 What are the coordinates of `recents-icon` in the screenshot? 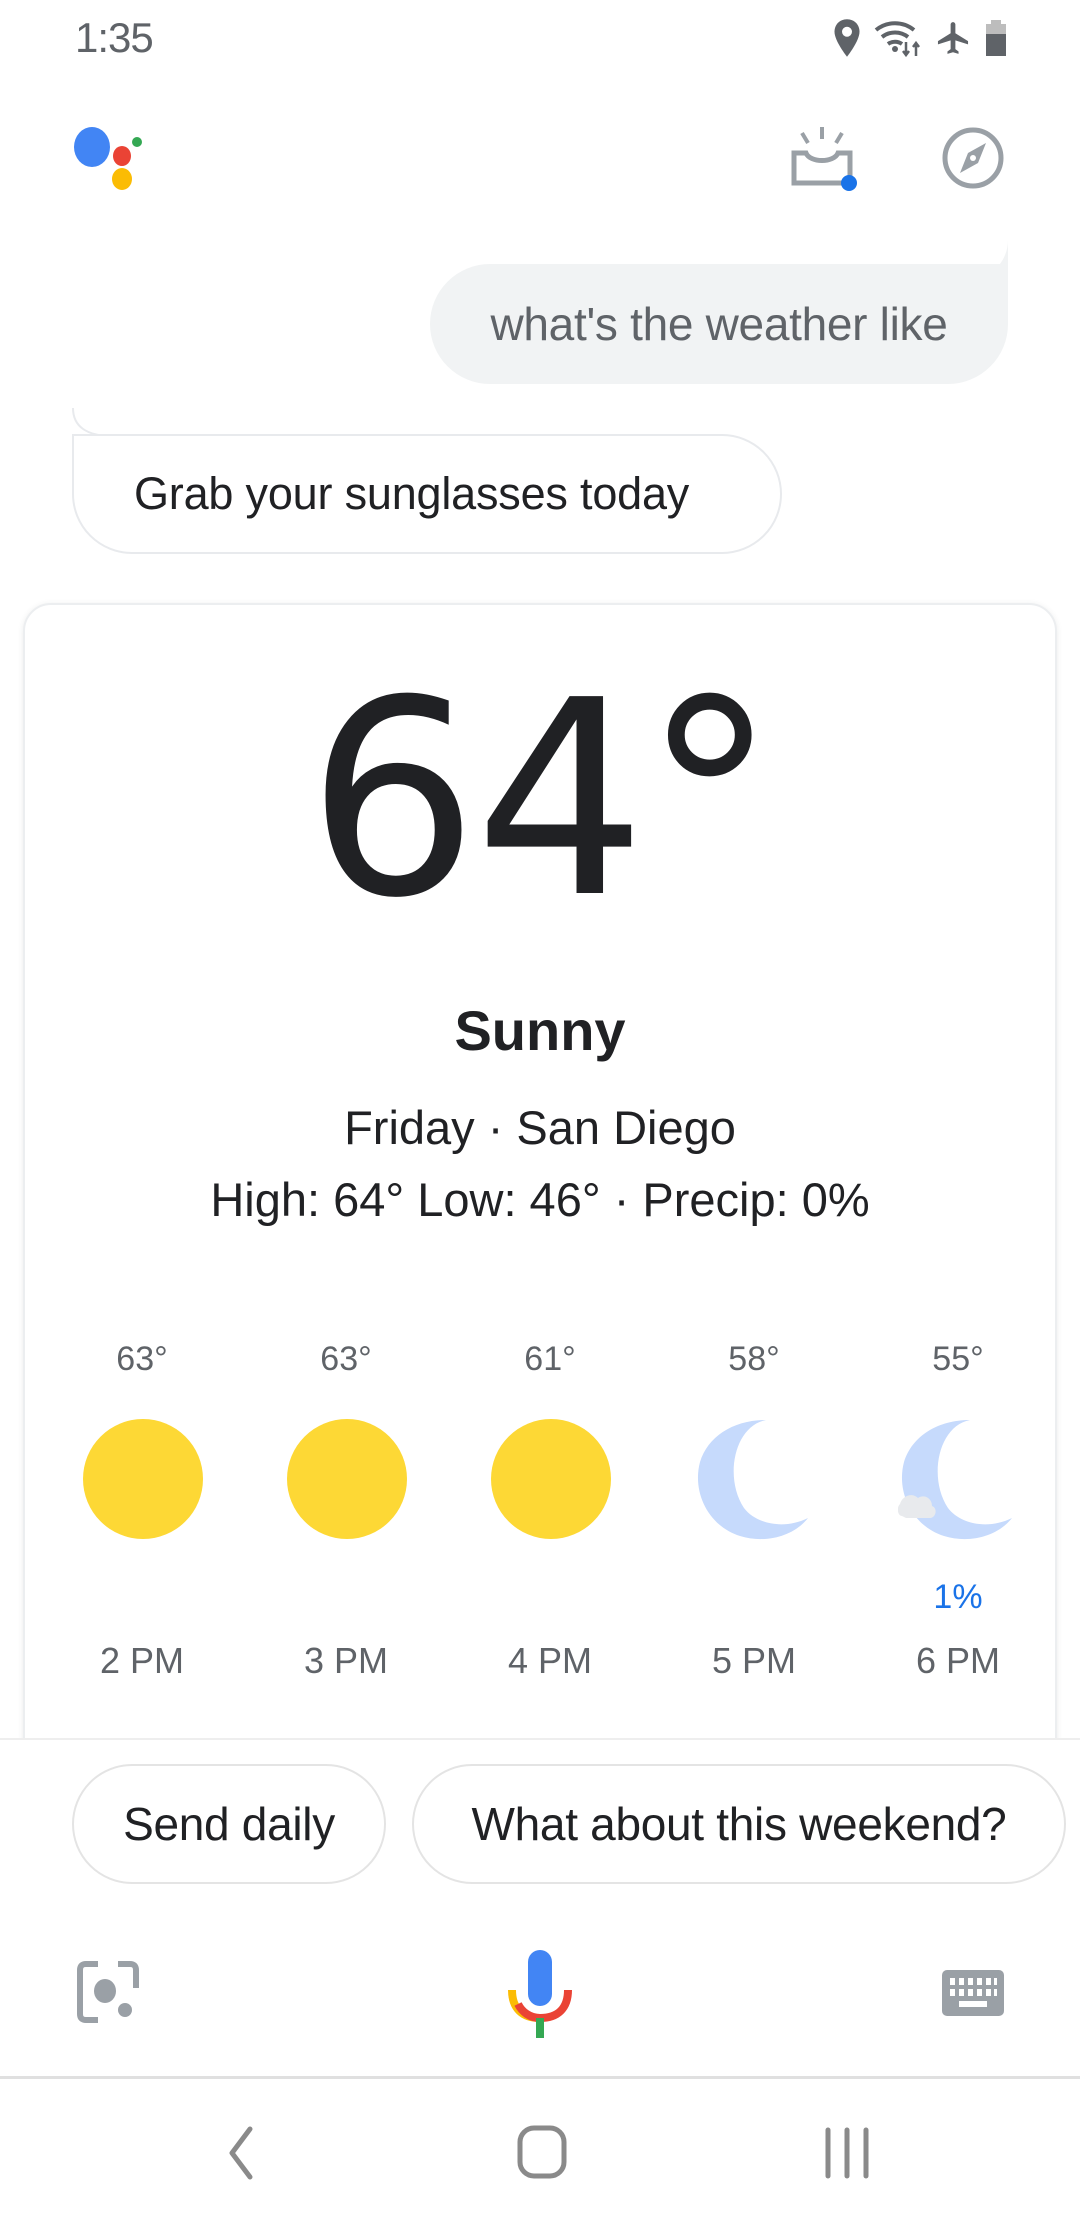 It's located at (847, 2153).